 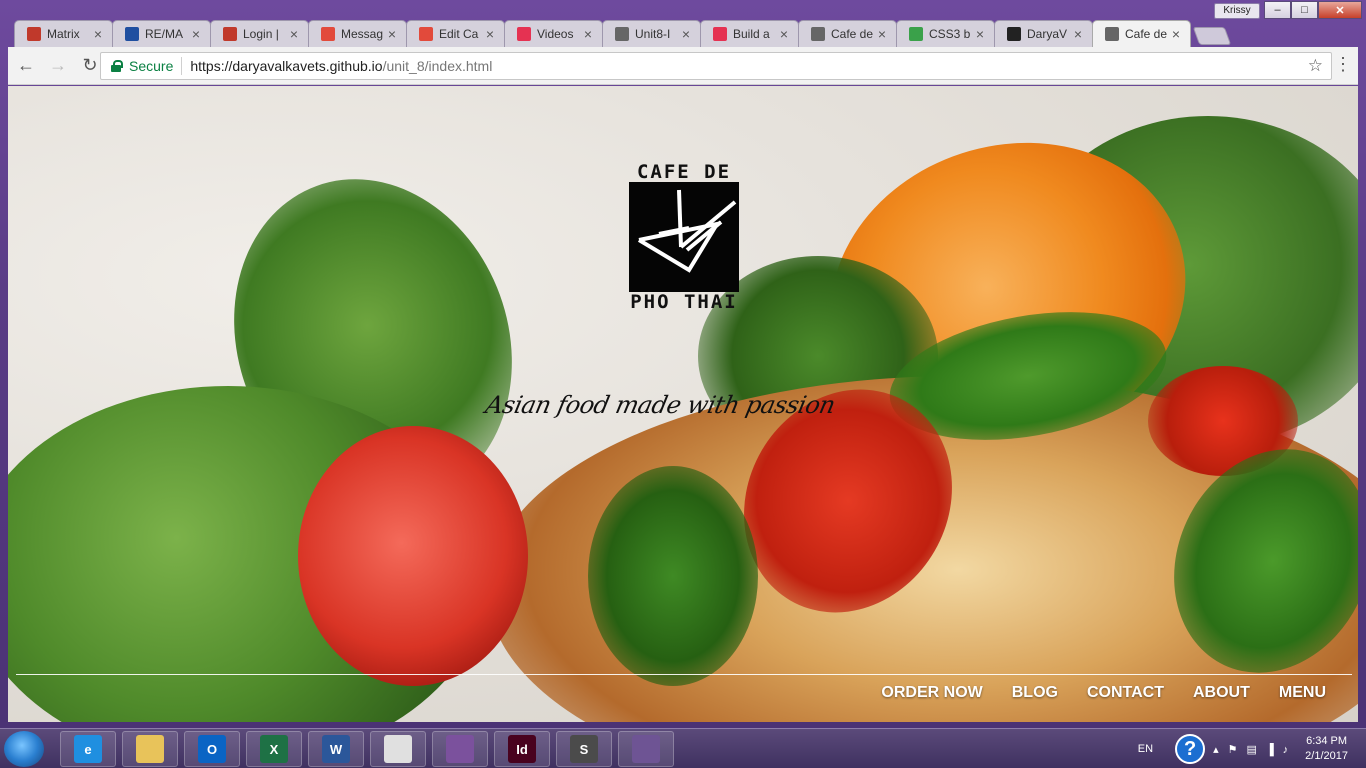 What do you see at coordinates (1035, 693) in the screenshot?
I see `nav-link-blog: BLOG` at bounding box center [1035, 693].